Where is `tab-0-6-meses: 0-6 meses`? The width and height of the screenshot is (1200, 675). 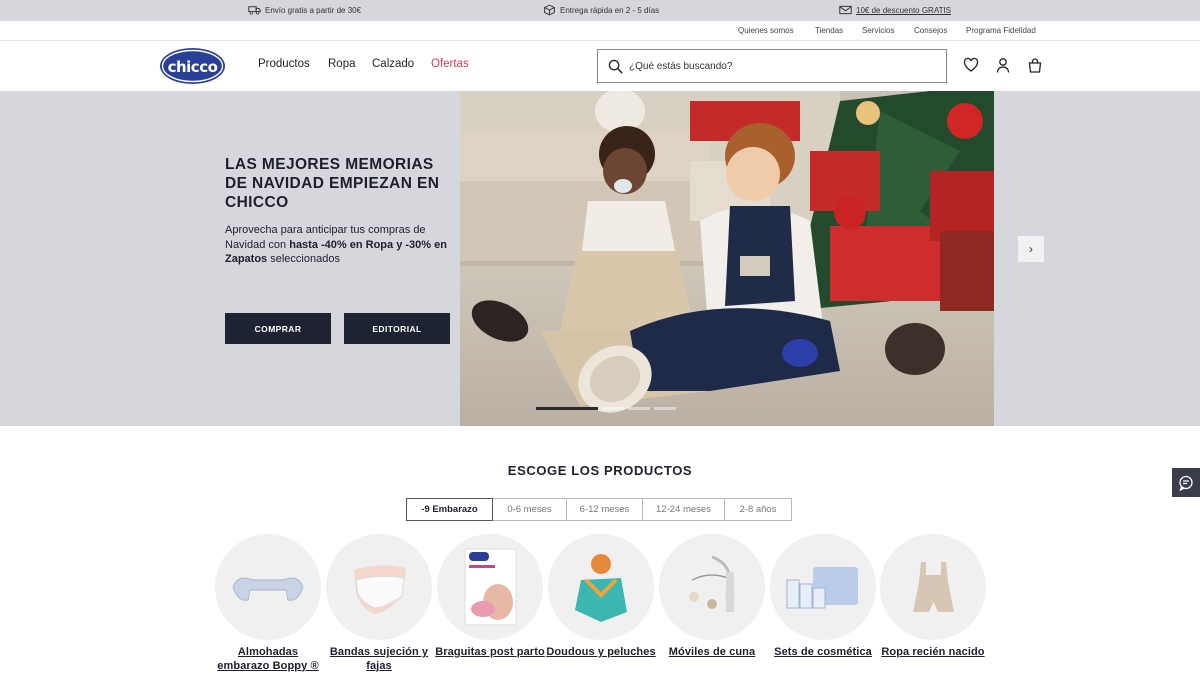
tab-0-6-meses: 0-6 meses is located at coordinates (529, 509).